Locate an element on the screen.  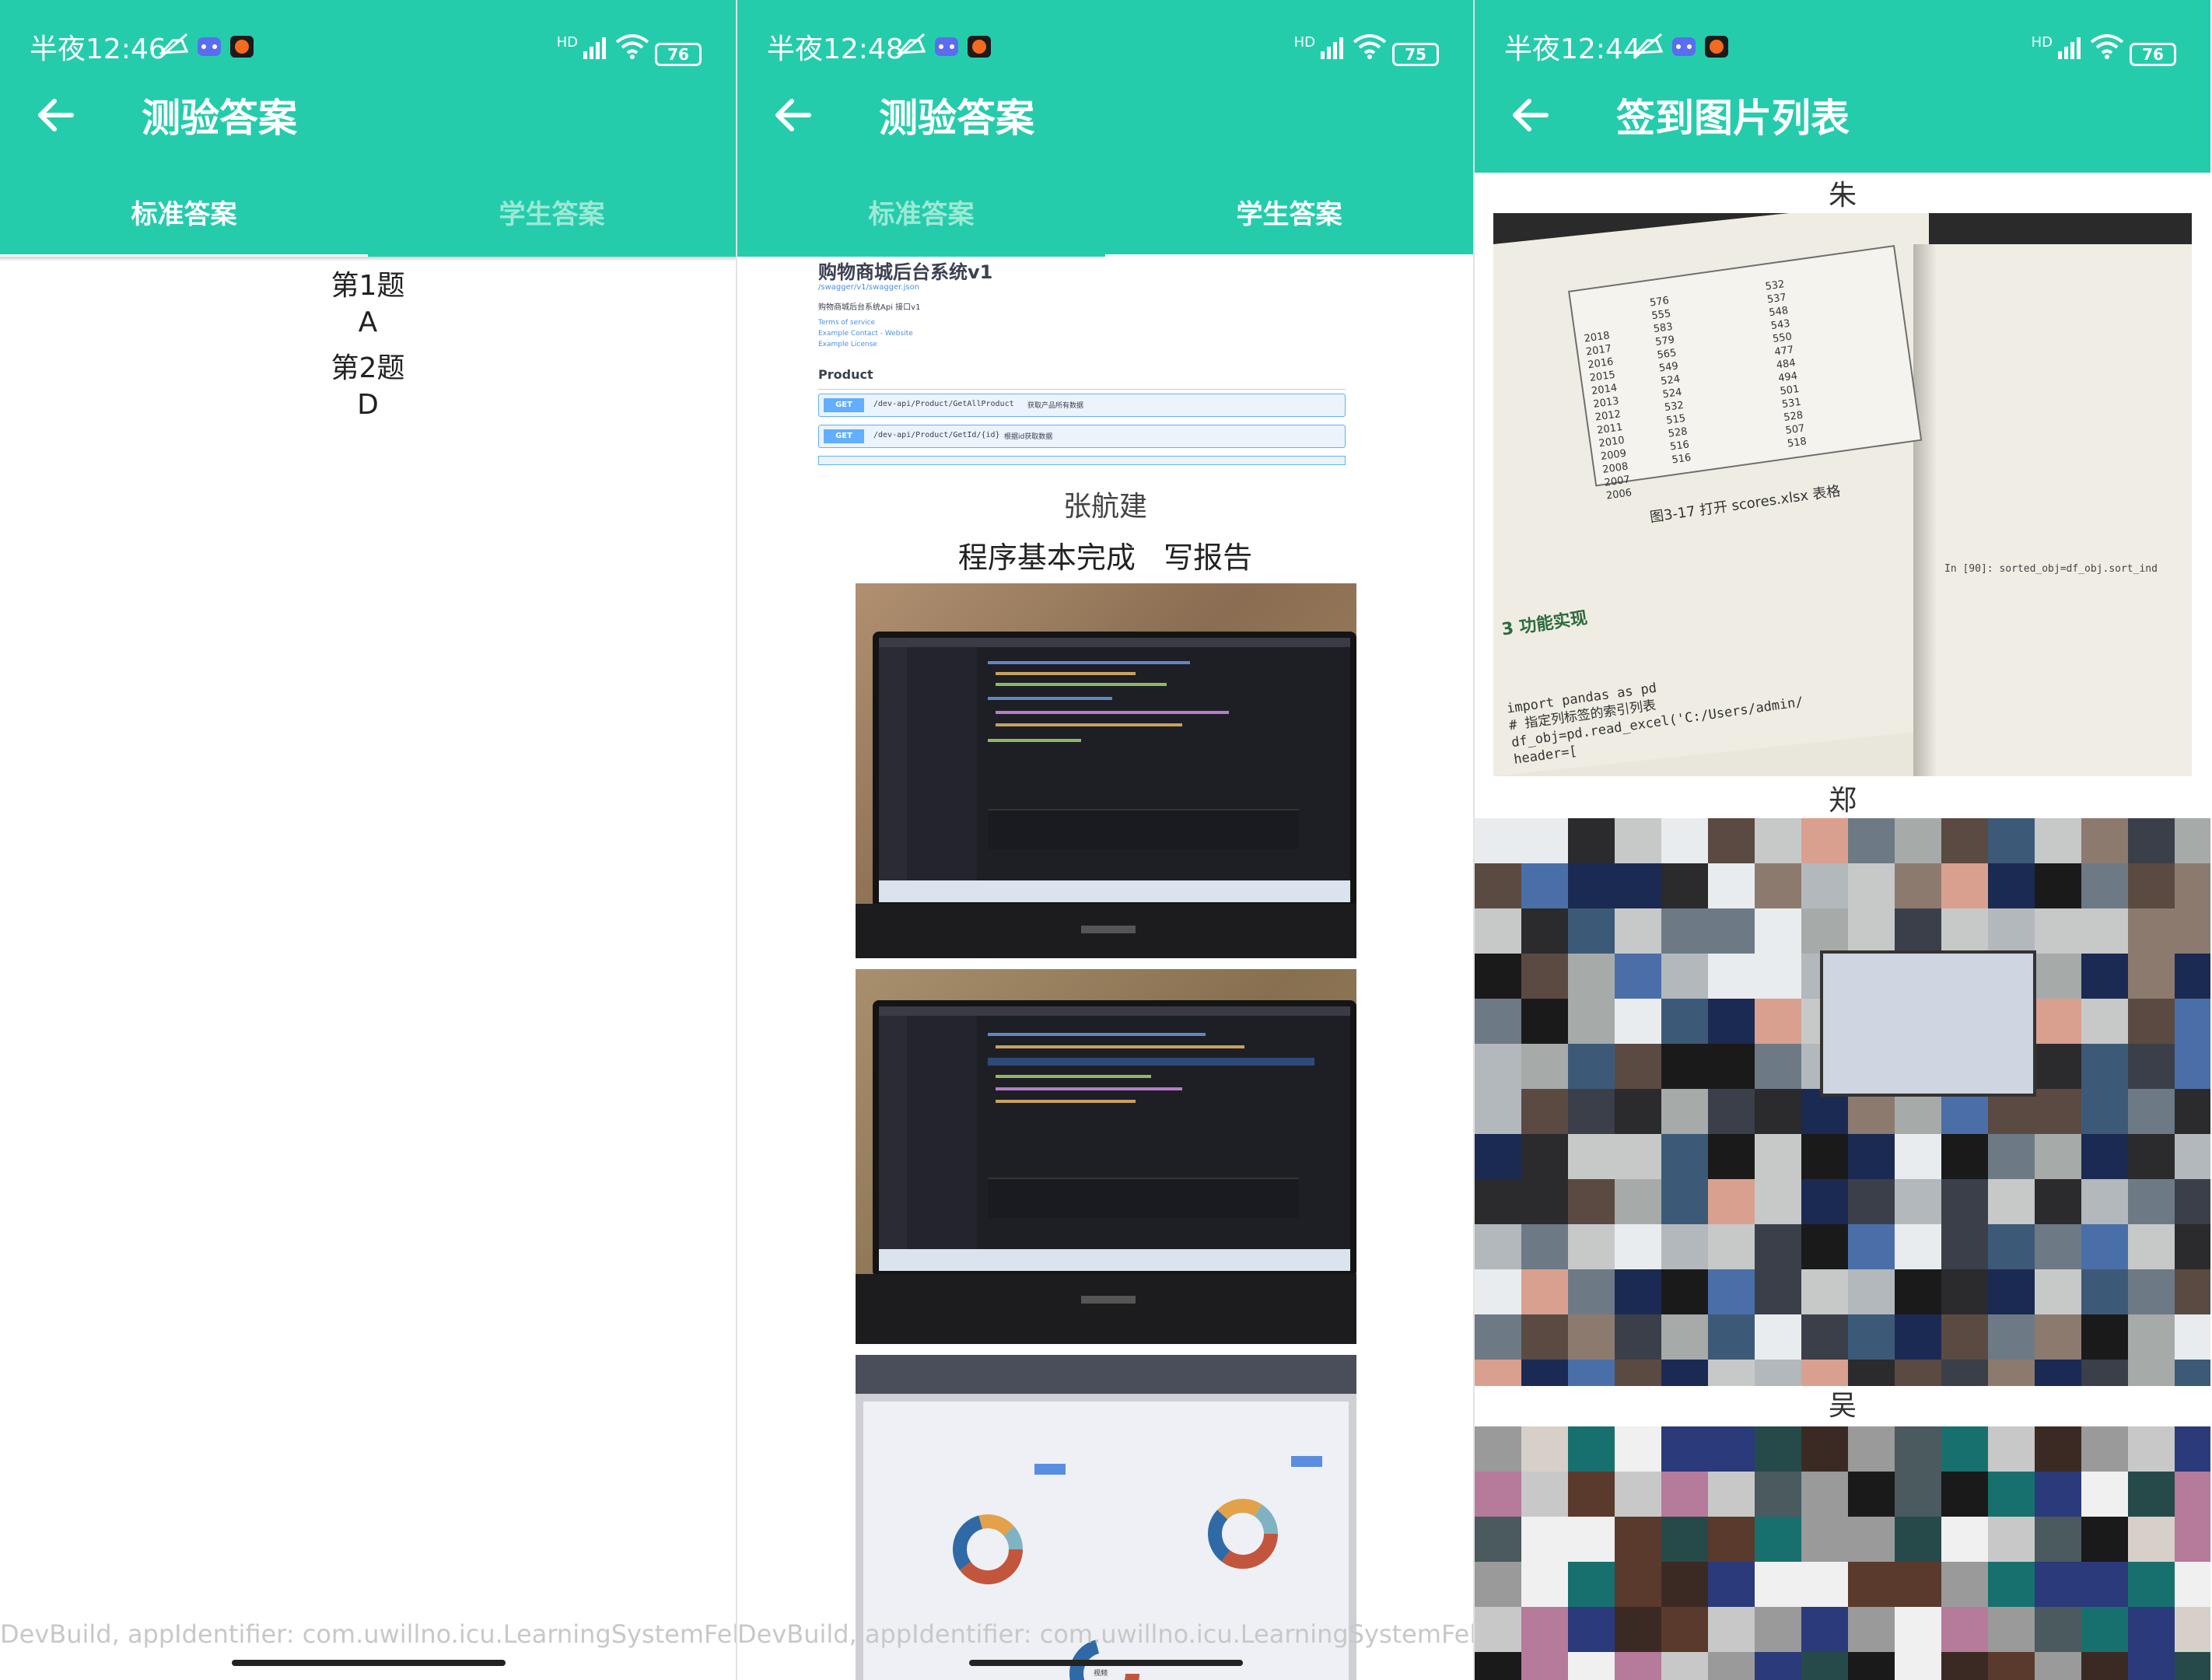
appbar-shadow is located at coordinates (368, 259).